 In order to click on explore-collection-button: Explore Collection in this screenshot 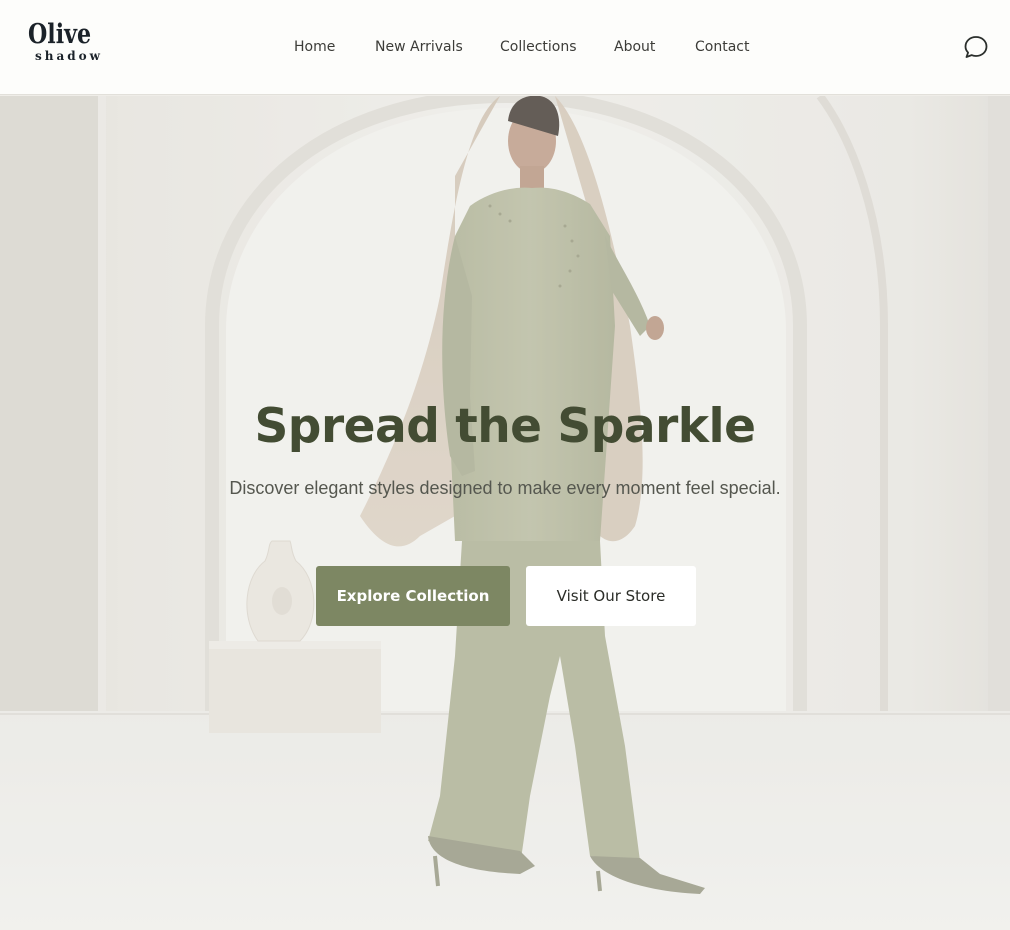, I will do `click(413, 596)`.